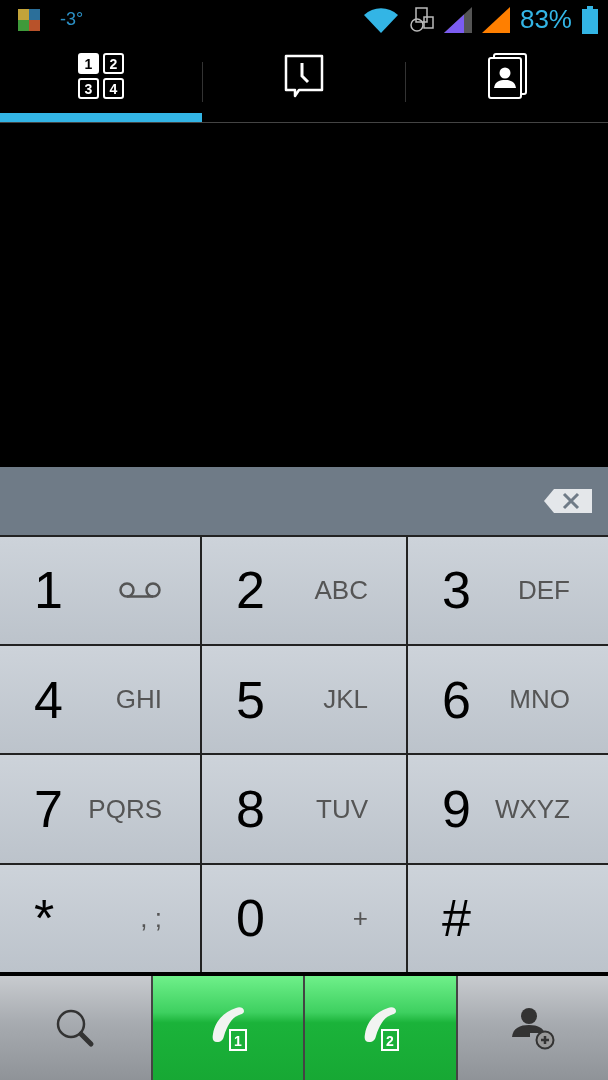 The height and width of the screenshot is (1080, 608). What do you see at coordinates (140, 590) in the screenshot?
I see `voicemail-icon` at bounding box center [140, 590].